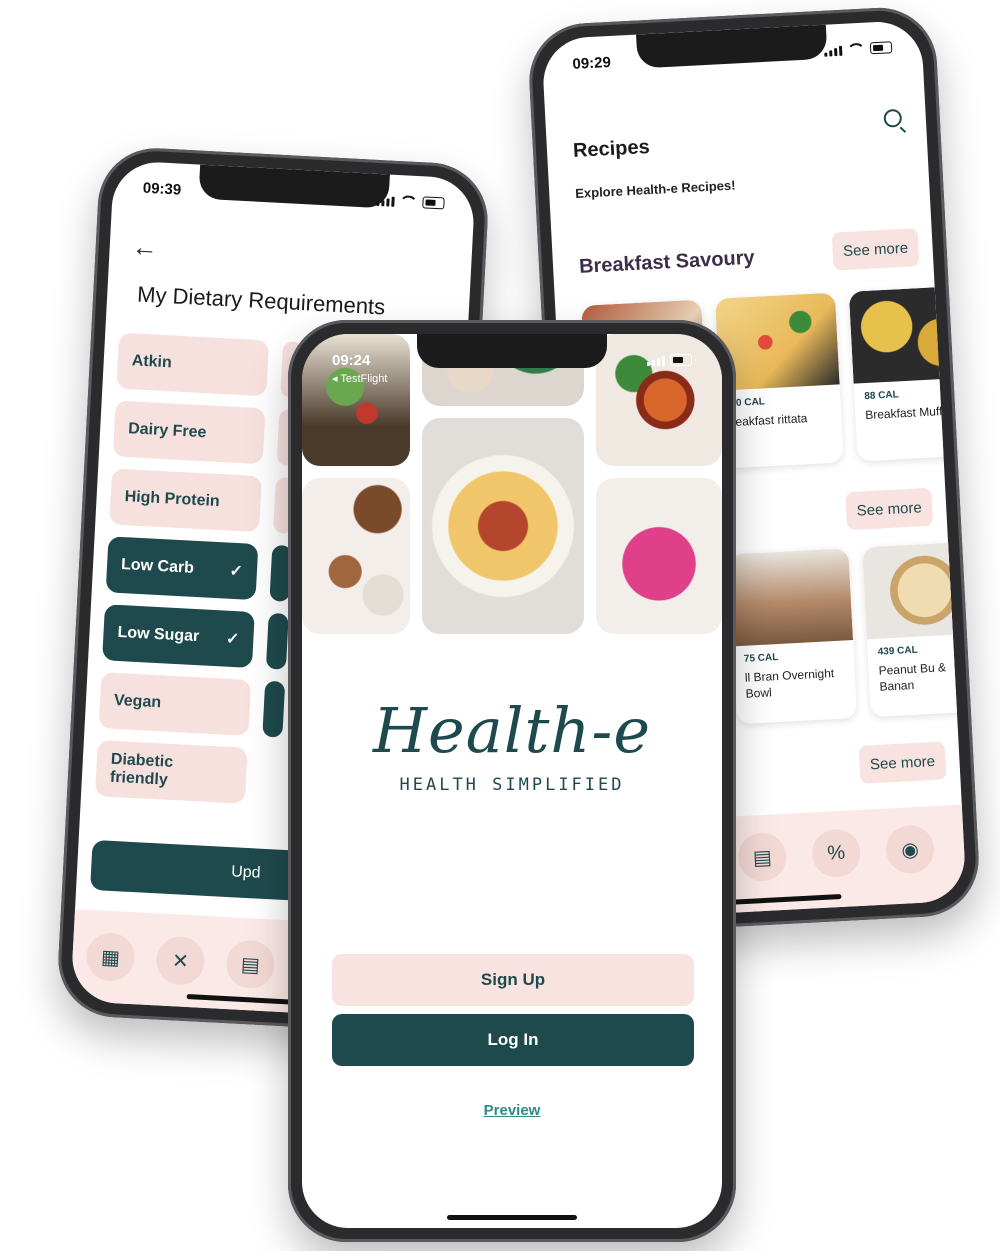 This screenshot has height=1251, width=1000. I want to click on diet-option-label: Low Sugar, so click(158, 634).